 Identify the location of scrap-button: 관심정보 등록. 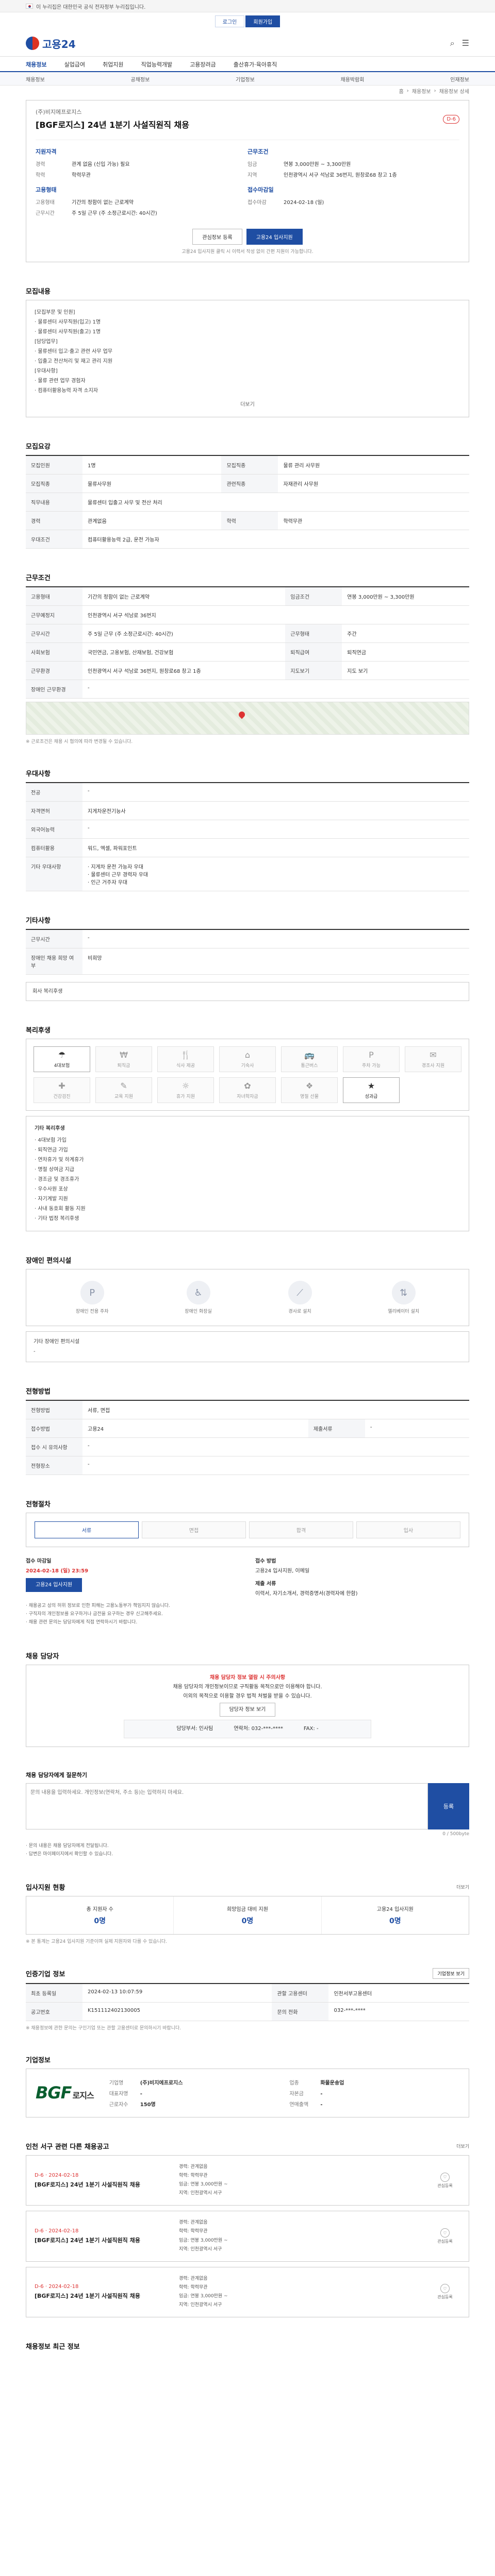
(217, 237).